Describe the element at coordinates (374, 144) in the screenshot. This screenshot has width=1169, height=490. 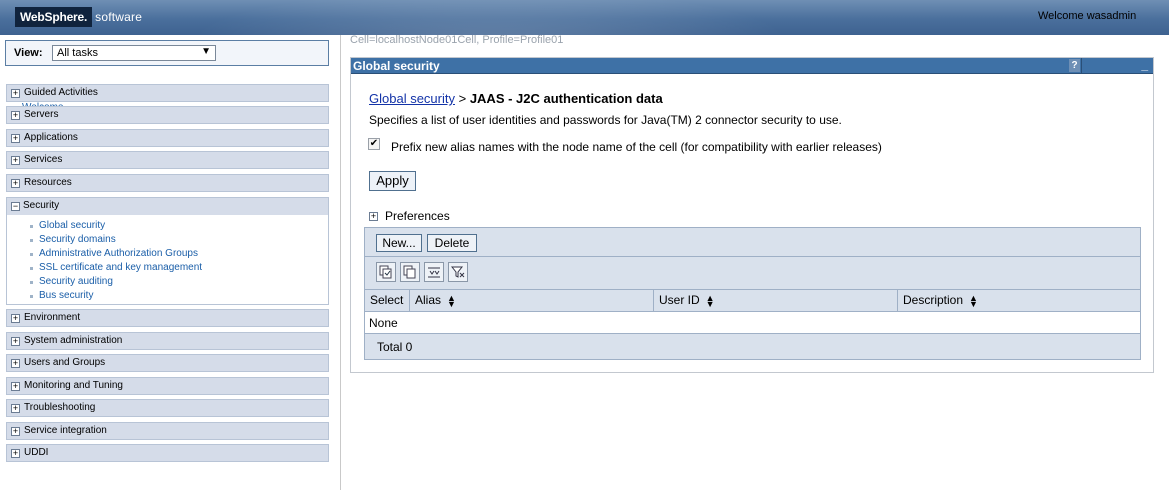
I see `prefix-alias-checkbox: ✔` at that location.